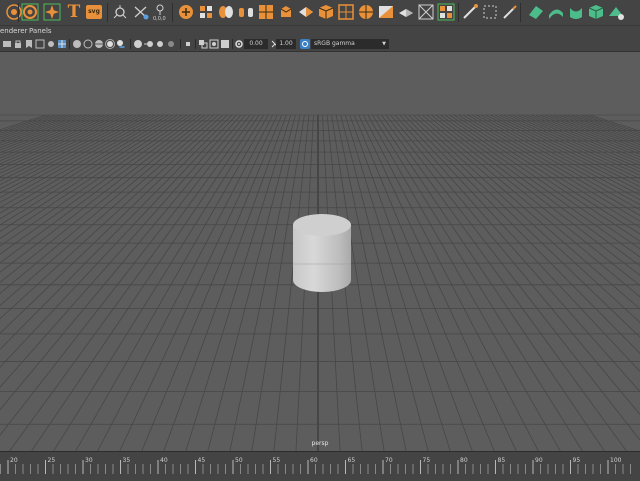 Image resolution: width=640 pixels, height=481 pixels. Describe the element at coordinates (225, 44) in the screenshot. I see `backface-icon` at that location.